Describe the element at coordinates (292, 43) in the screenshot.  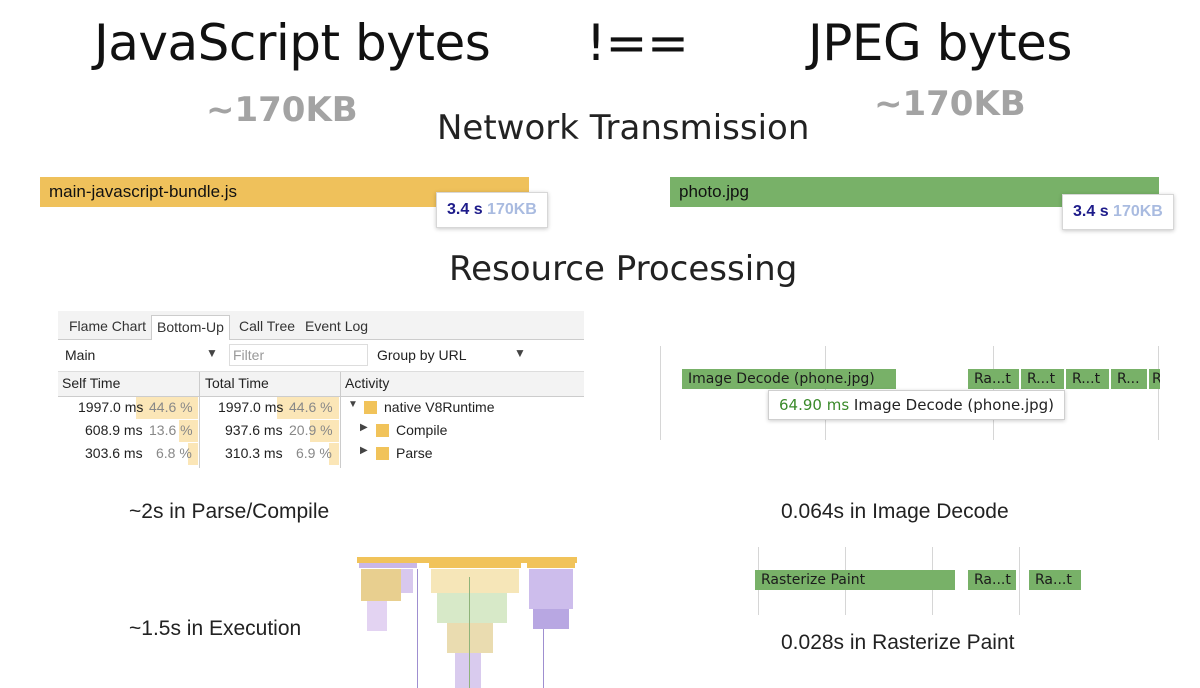
I see `headline-javascript-bytes: JavaScript bytes` at that location.